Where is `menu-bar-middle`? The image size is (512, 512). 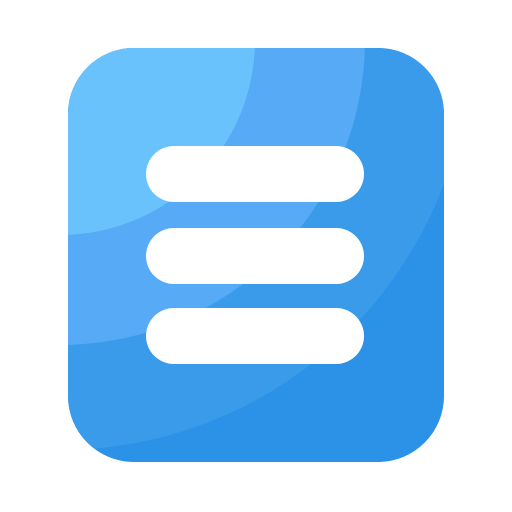 menu-bar-middle is located at coordinates (255, 256).